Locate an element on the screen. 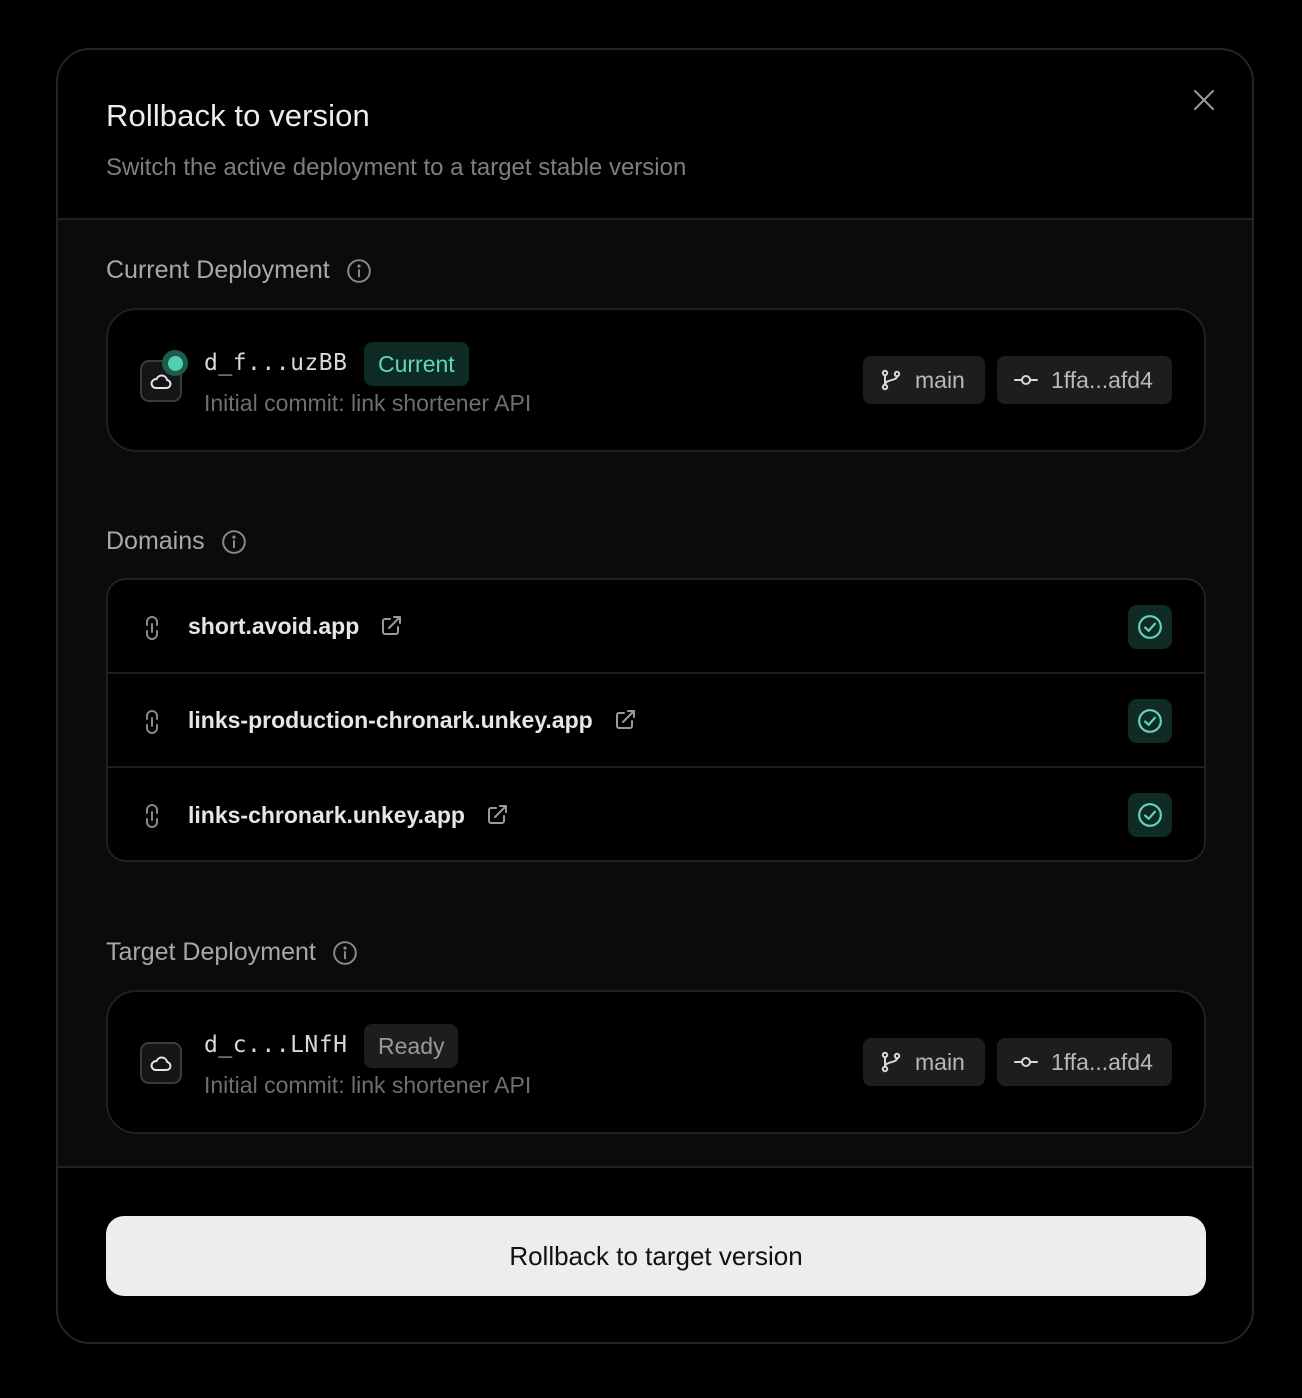 The width and height of the screenshot is (1302, 1398). current-deployment-section-label: Current Deployment is located at coordinates (239, 270).